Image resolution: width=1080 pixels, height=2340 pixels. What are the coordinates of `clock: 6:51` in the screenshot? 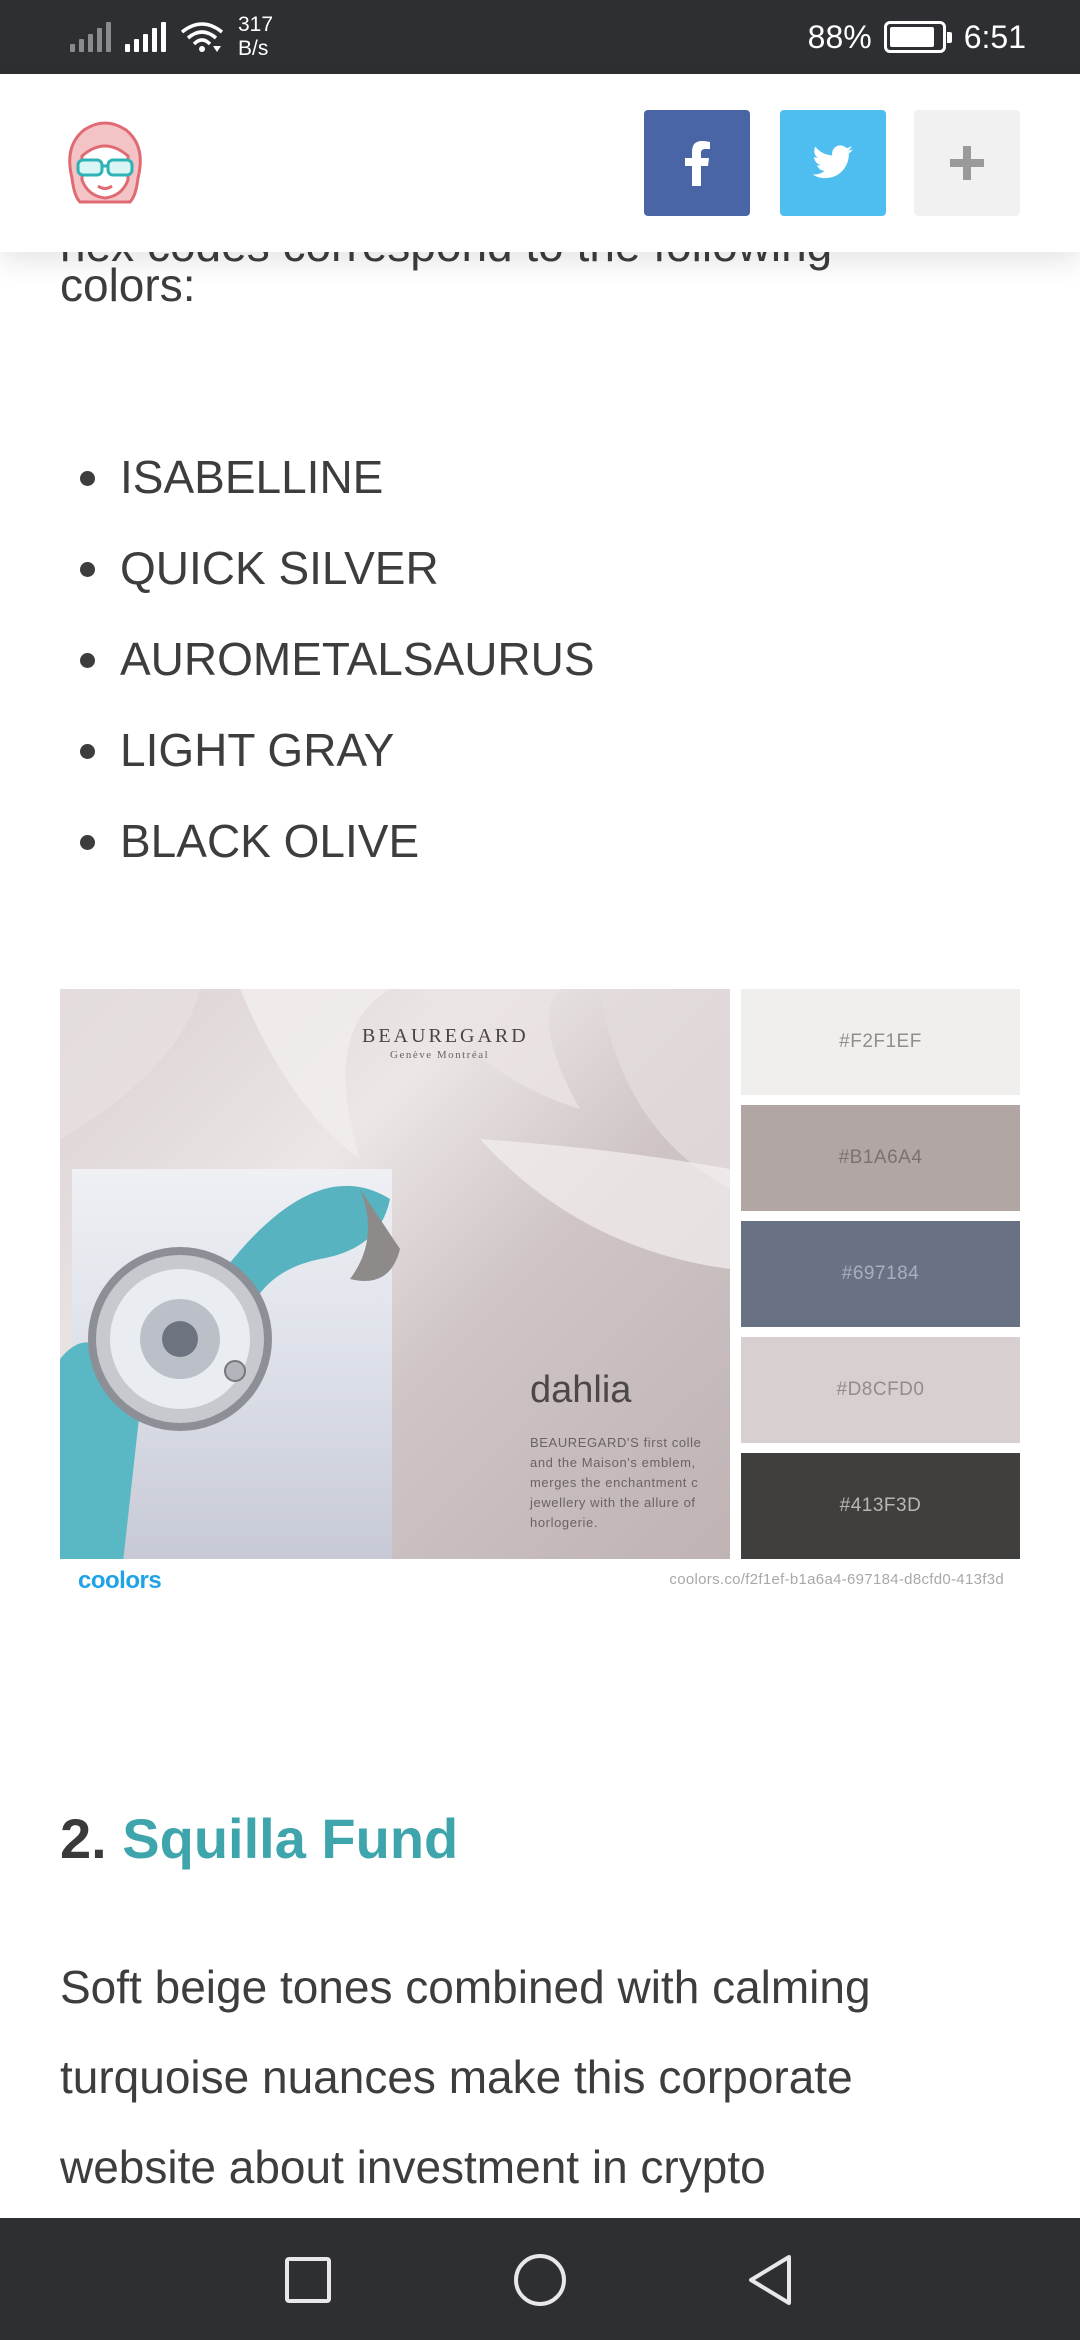 It's located at (994, 36).